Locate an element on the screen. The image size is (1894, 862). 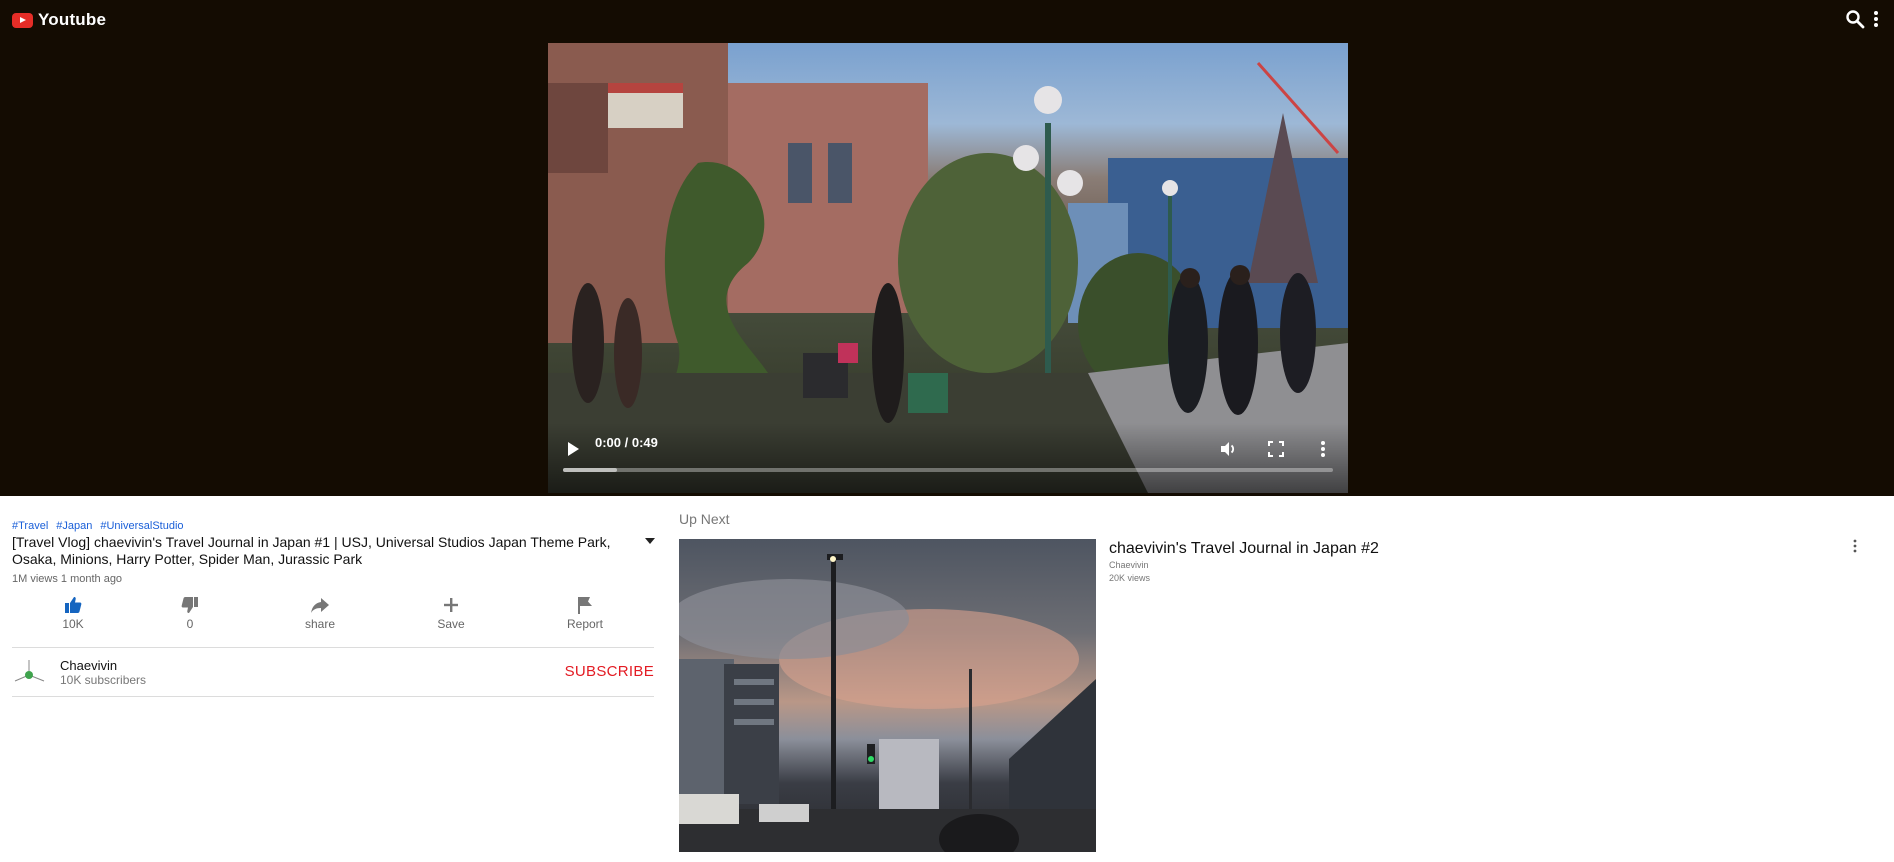
like-count: 10K is located at coordinates (73, 624).